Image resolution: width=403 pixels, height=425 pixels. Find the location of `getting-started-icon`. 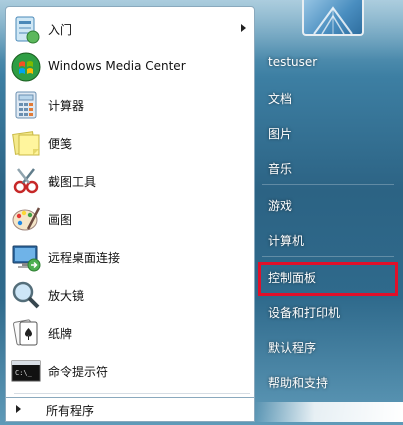

getting-started-icon is located at coordinates (26, 29).